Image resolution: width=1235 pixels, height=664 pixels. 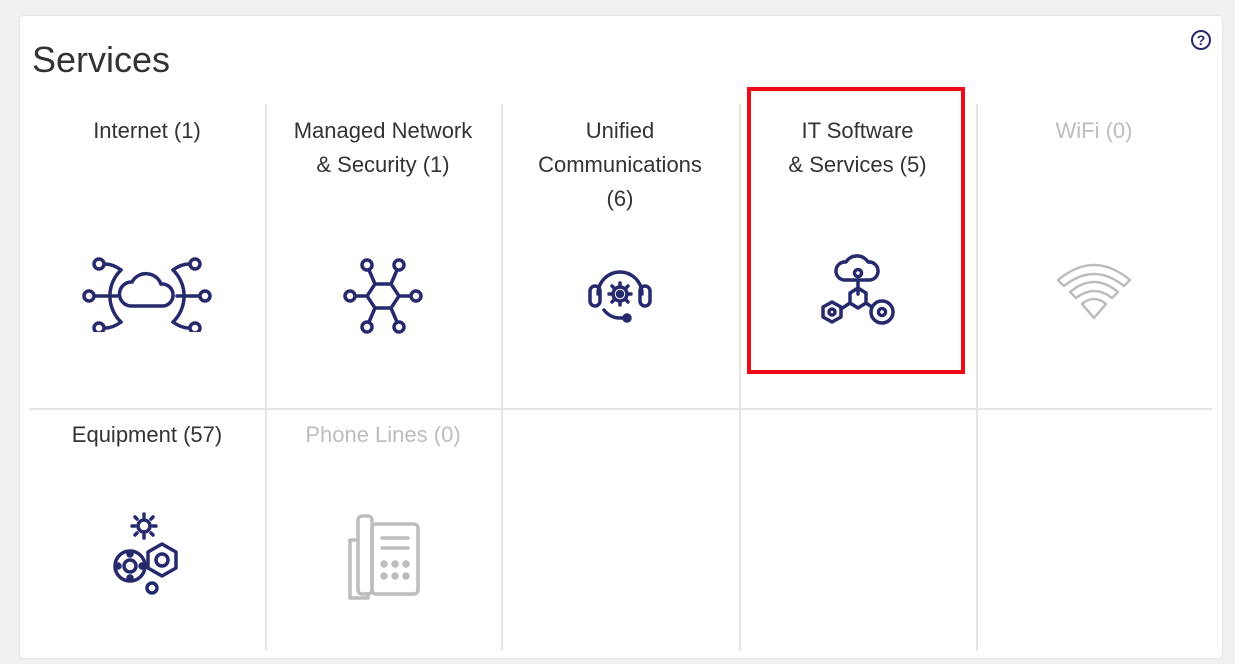 I want to click on tile-label: Managed Network & Security (1), so click(x=383, y=147).